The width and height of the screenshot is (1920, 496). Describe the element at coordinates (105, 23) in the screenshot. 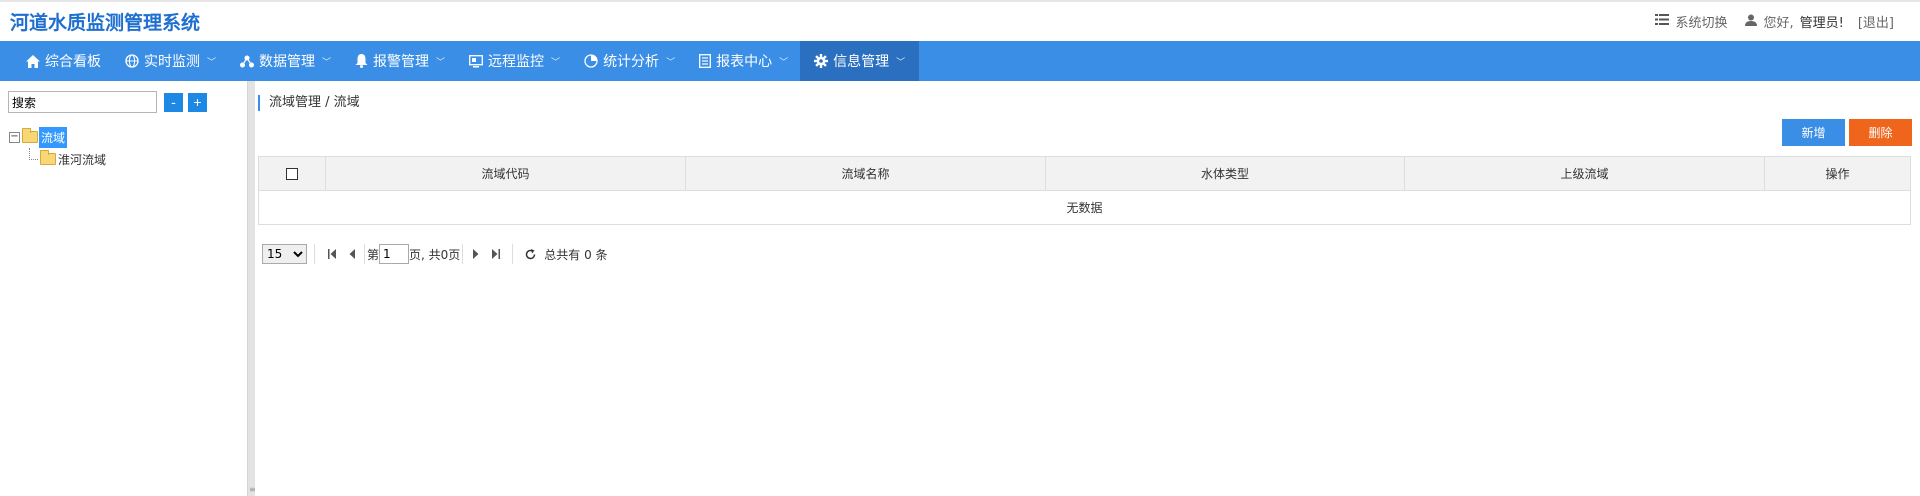

I see `app-title: 河道水质监测管理系统` at that location.